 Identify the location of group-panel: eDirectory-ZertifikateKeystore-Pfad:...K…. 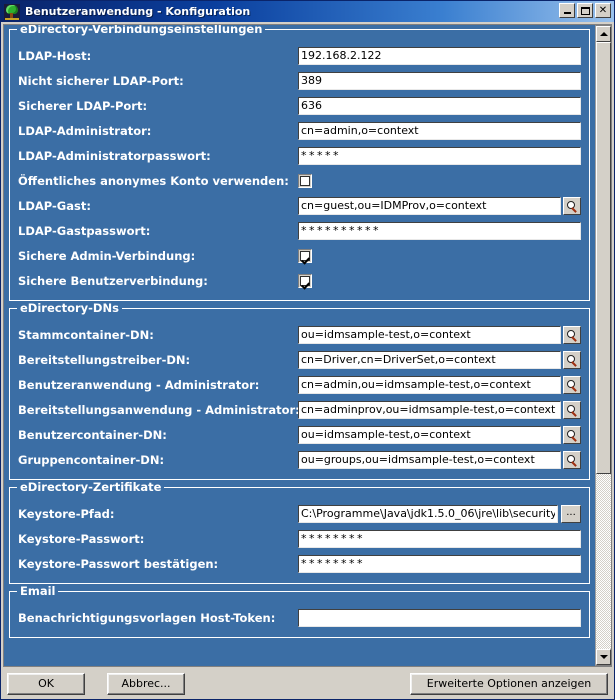
(299, 532).